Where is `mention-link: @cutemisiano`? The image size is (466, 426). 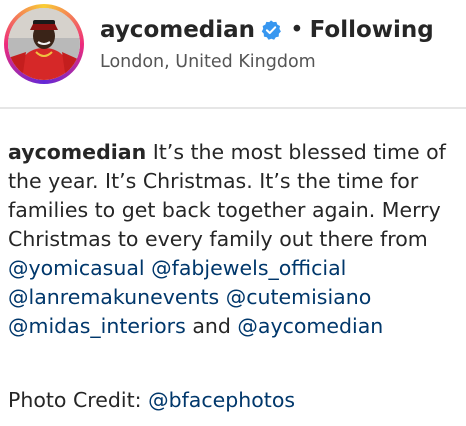 mention-link: @cutemisiano is located at coordinates (299, 297).